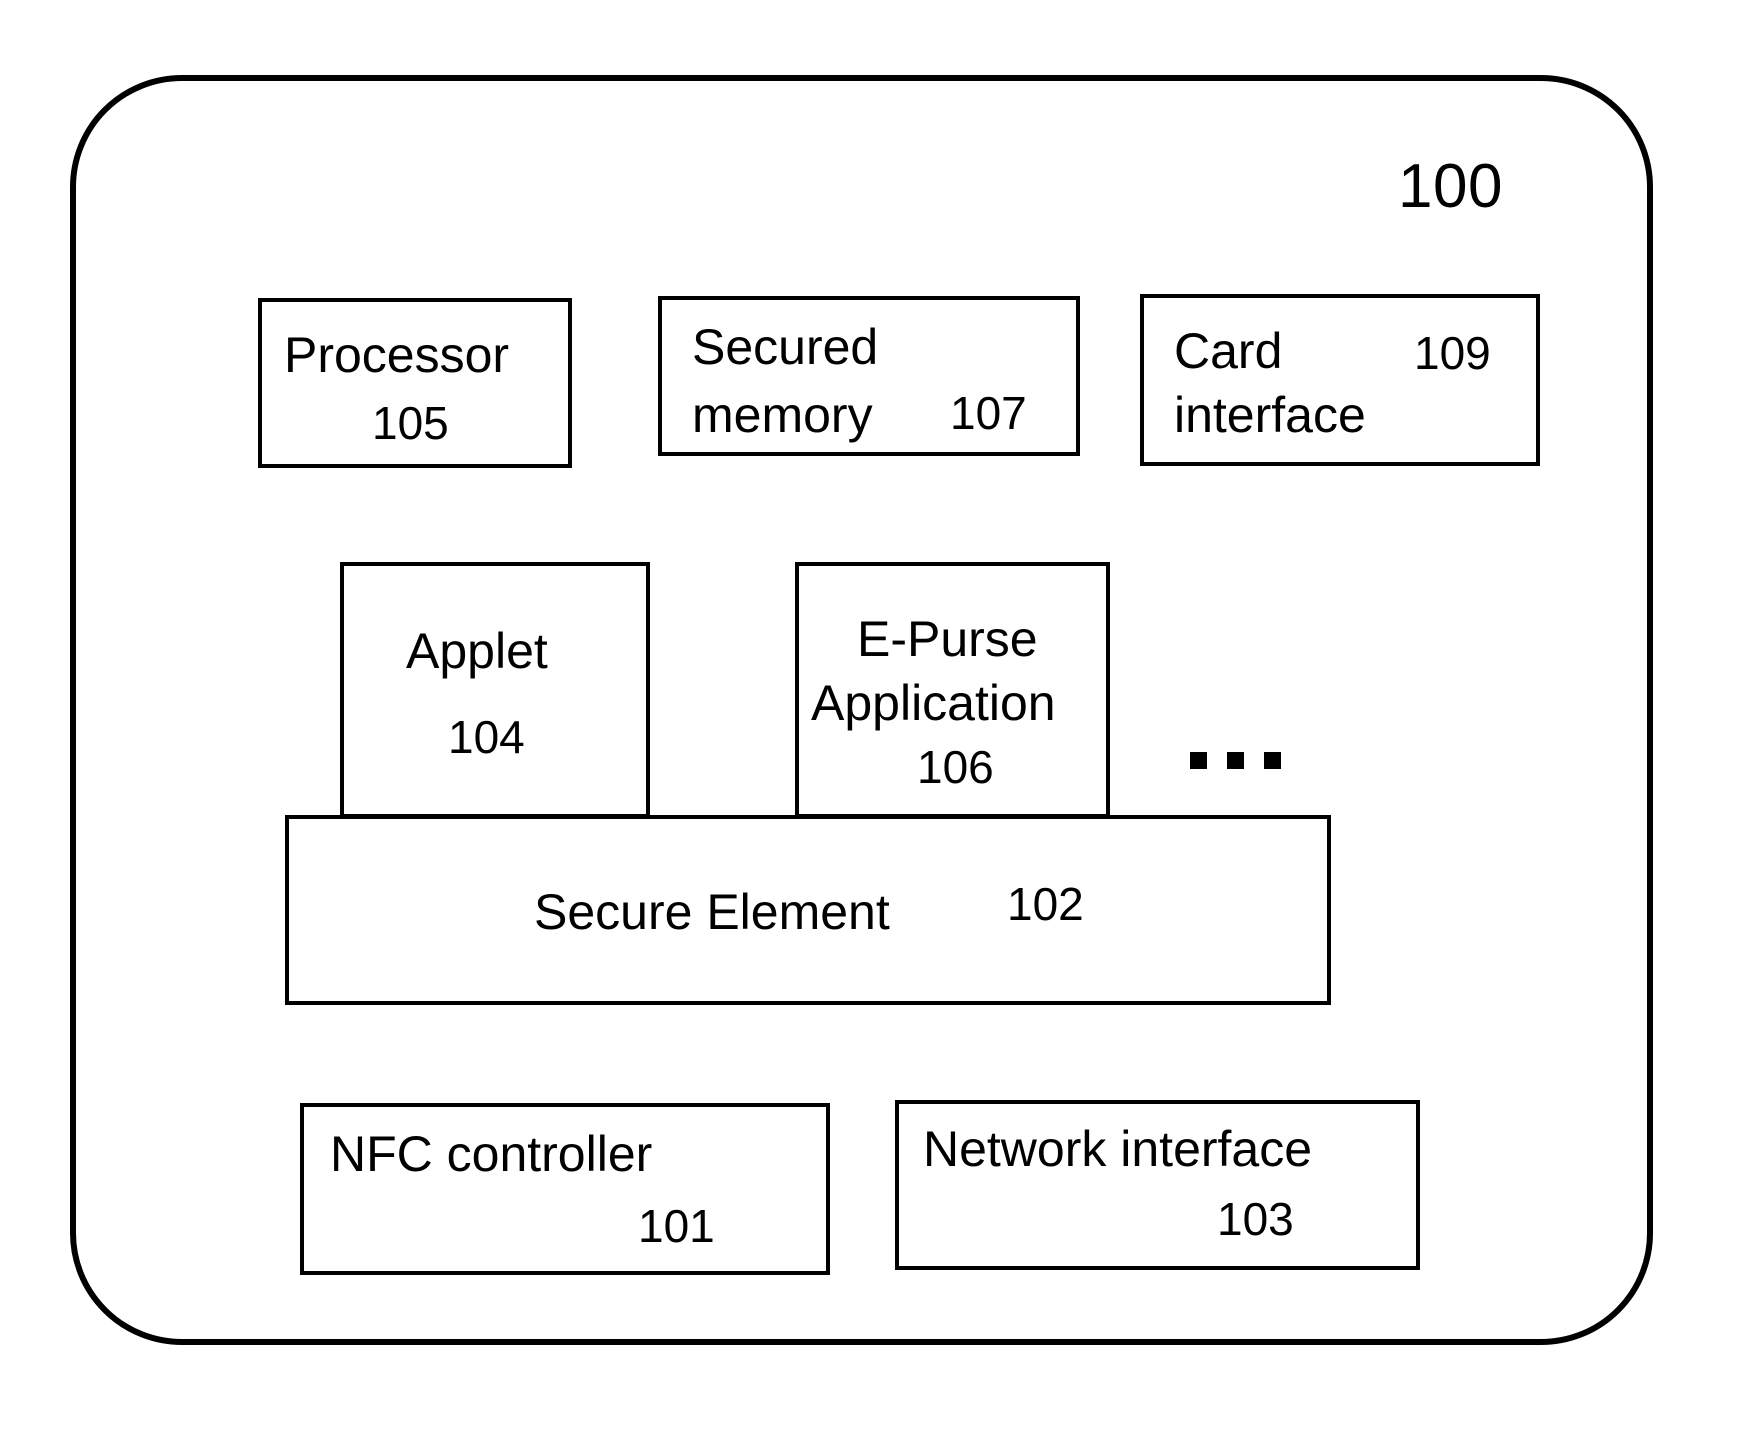  I want to click on block-secured-memory-label-line1: Secured, so click(785, 347).